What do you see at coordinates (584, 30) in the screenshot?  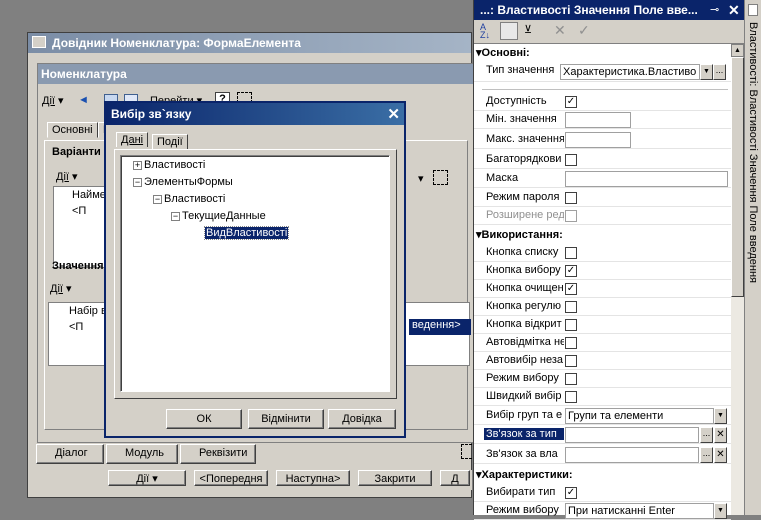 I see `check-icon: ✓` at bounding box center [584, 30].